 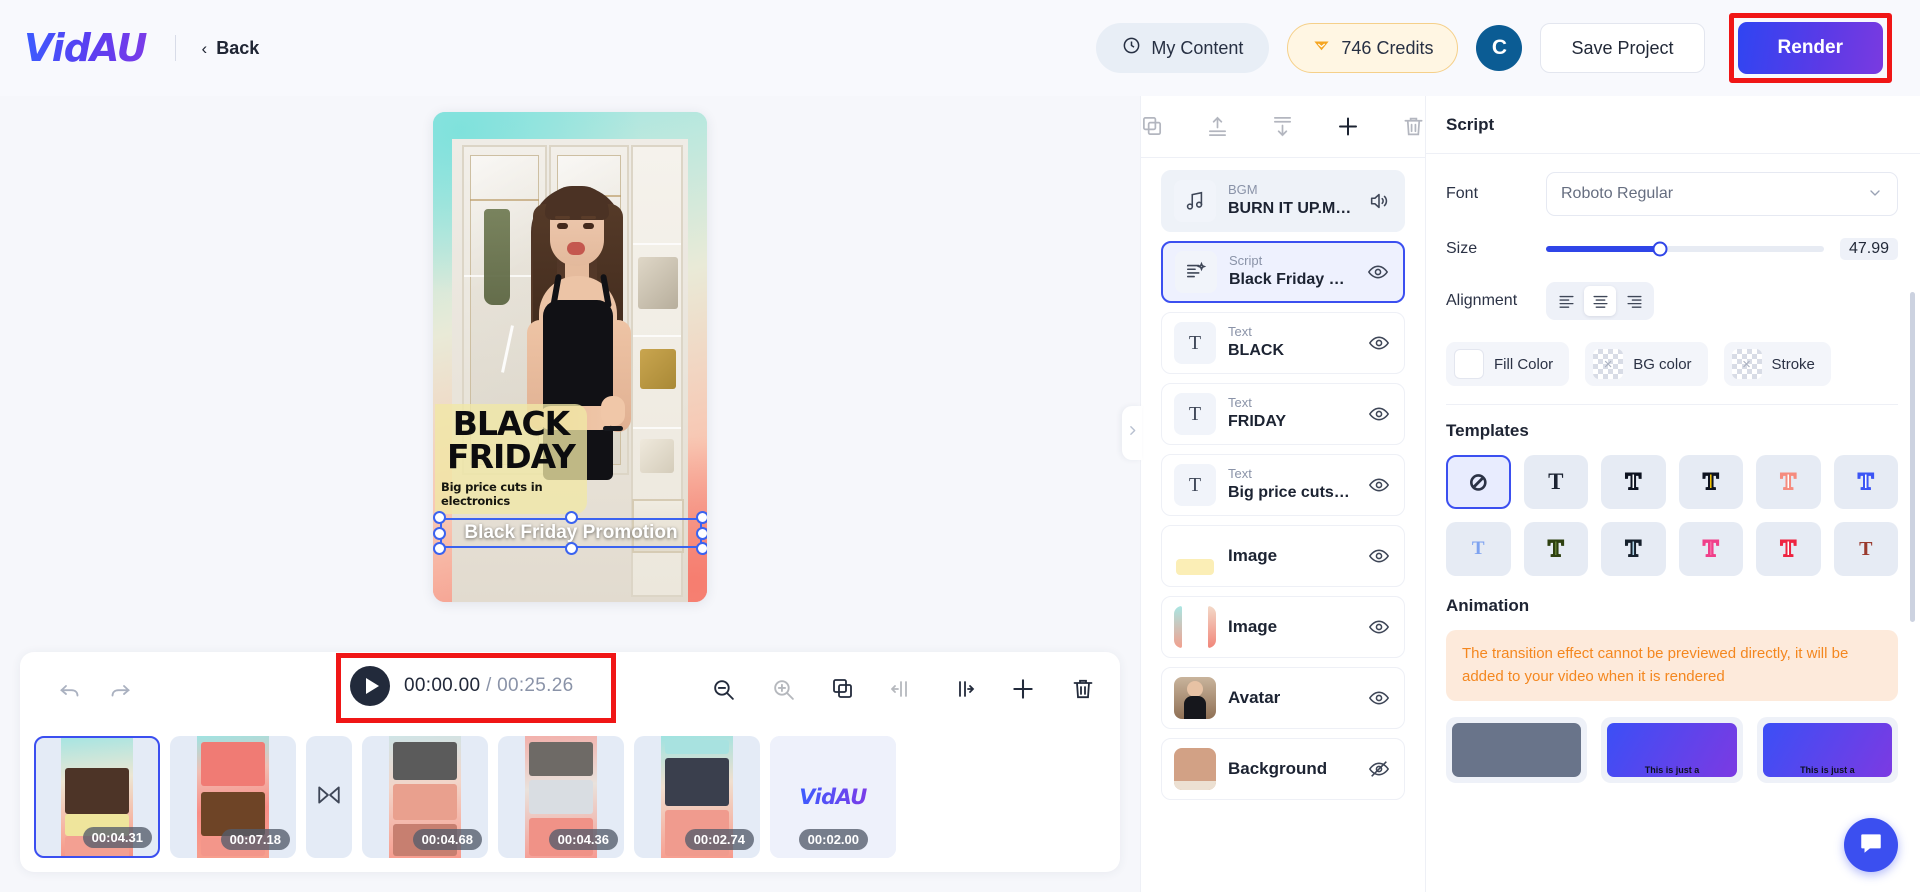 What do you see at coordinates (701, 517) in the screenshot?
I see `resize-handle-top-right` at bounding box center [701, 517].